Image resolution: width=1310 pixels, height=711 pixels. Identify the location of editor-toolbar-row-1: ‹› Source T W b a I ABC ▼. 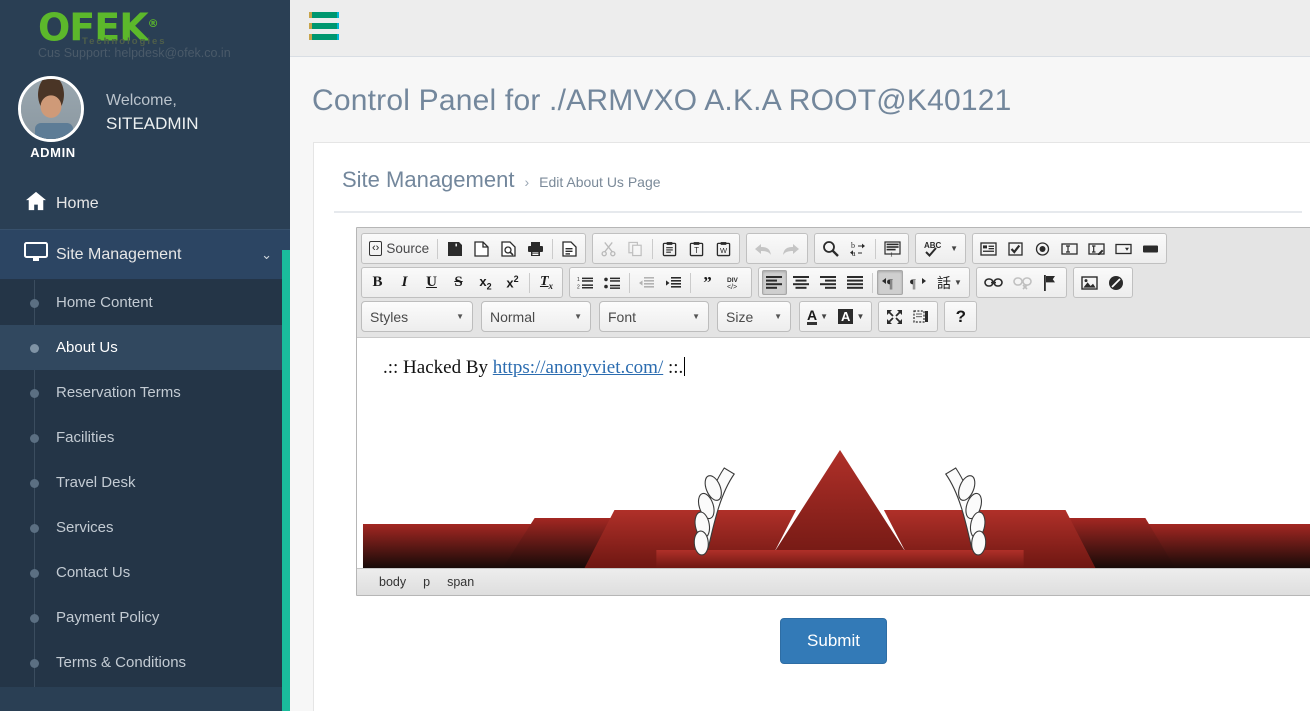
(835, 248).